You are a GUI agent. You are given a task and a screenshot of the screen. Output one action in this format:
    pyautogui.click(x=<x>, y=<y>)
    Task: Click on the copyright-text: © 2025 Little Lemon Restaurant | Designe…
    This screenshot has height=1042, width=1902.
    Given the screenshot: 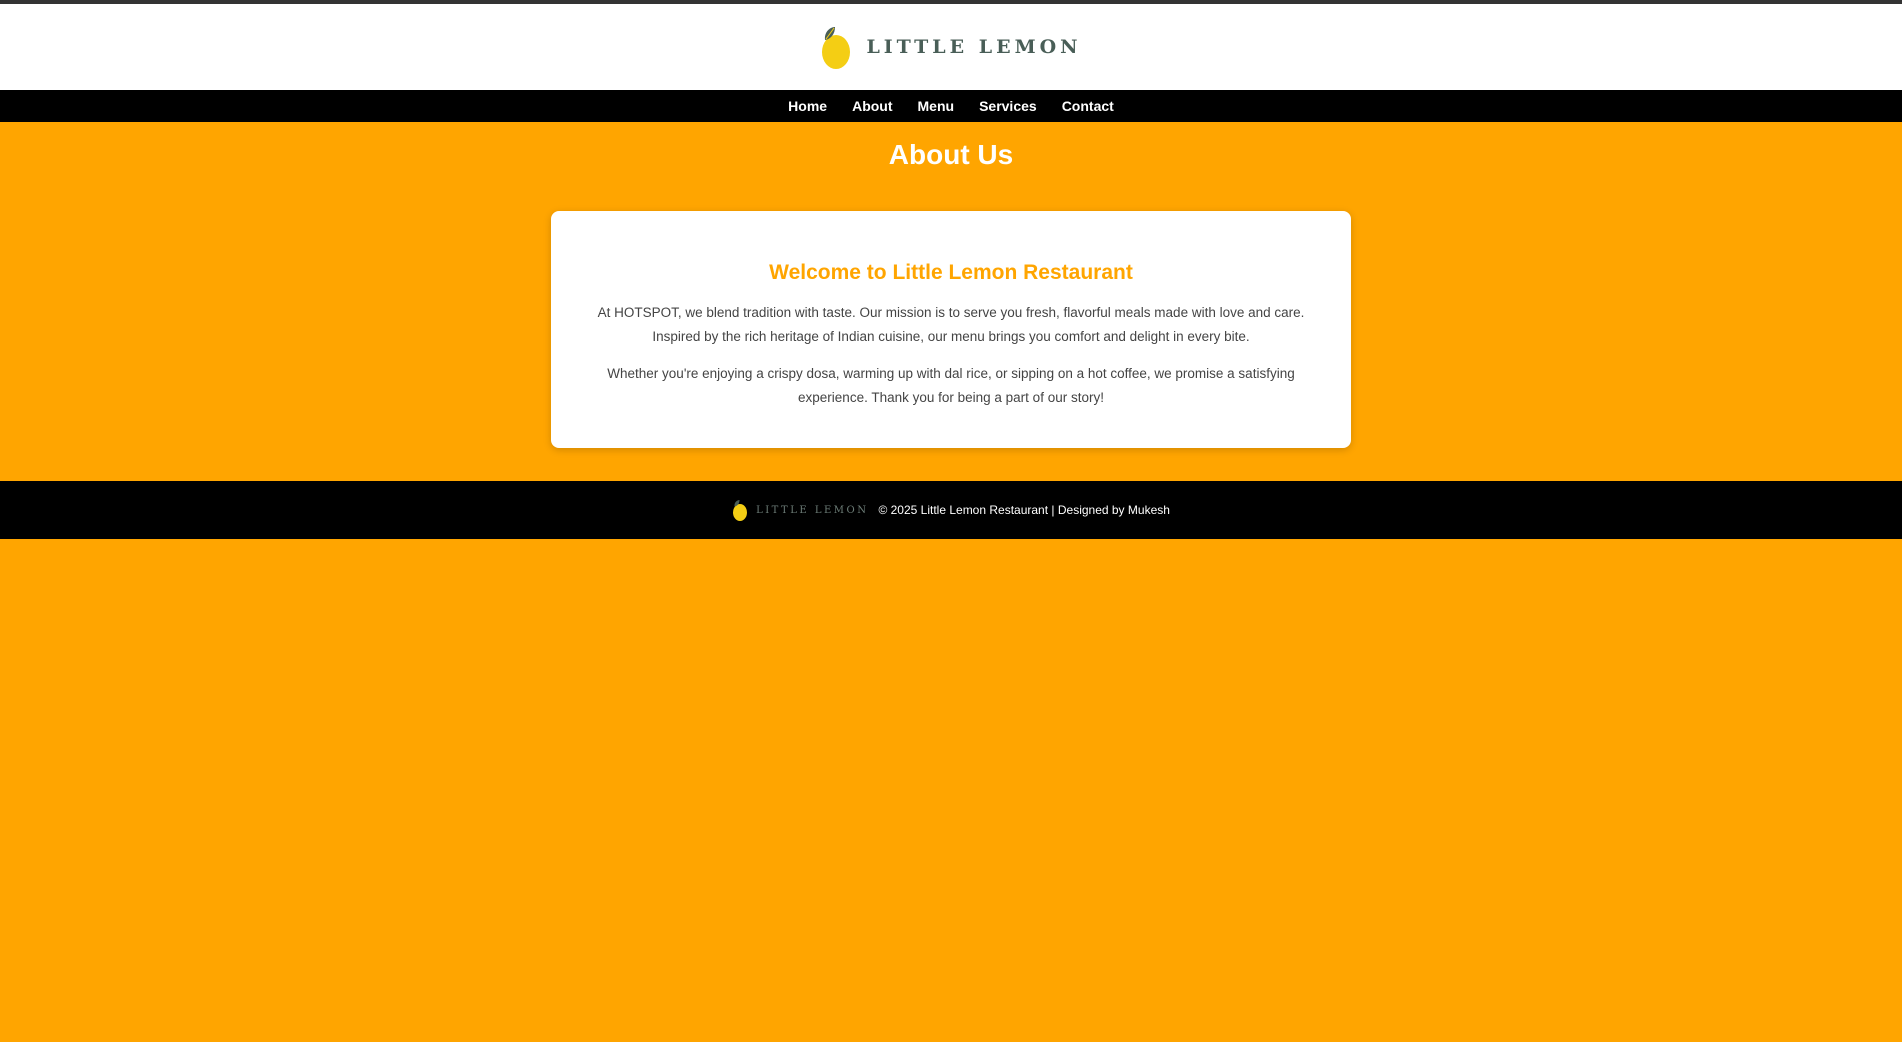 What is the action you would take?
    pyautogui.click(x=1024, y=510)
    